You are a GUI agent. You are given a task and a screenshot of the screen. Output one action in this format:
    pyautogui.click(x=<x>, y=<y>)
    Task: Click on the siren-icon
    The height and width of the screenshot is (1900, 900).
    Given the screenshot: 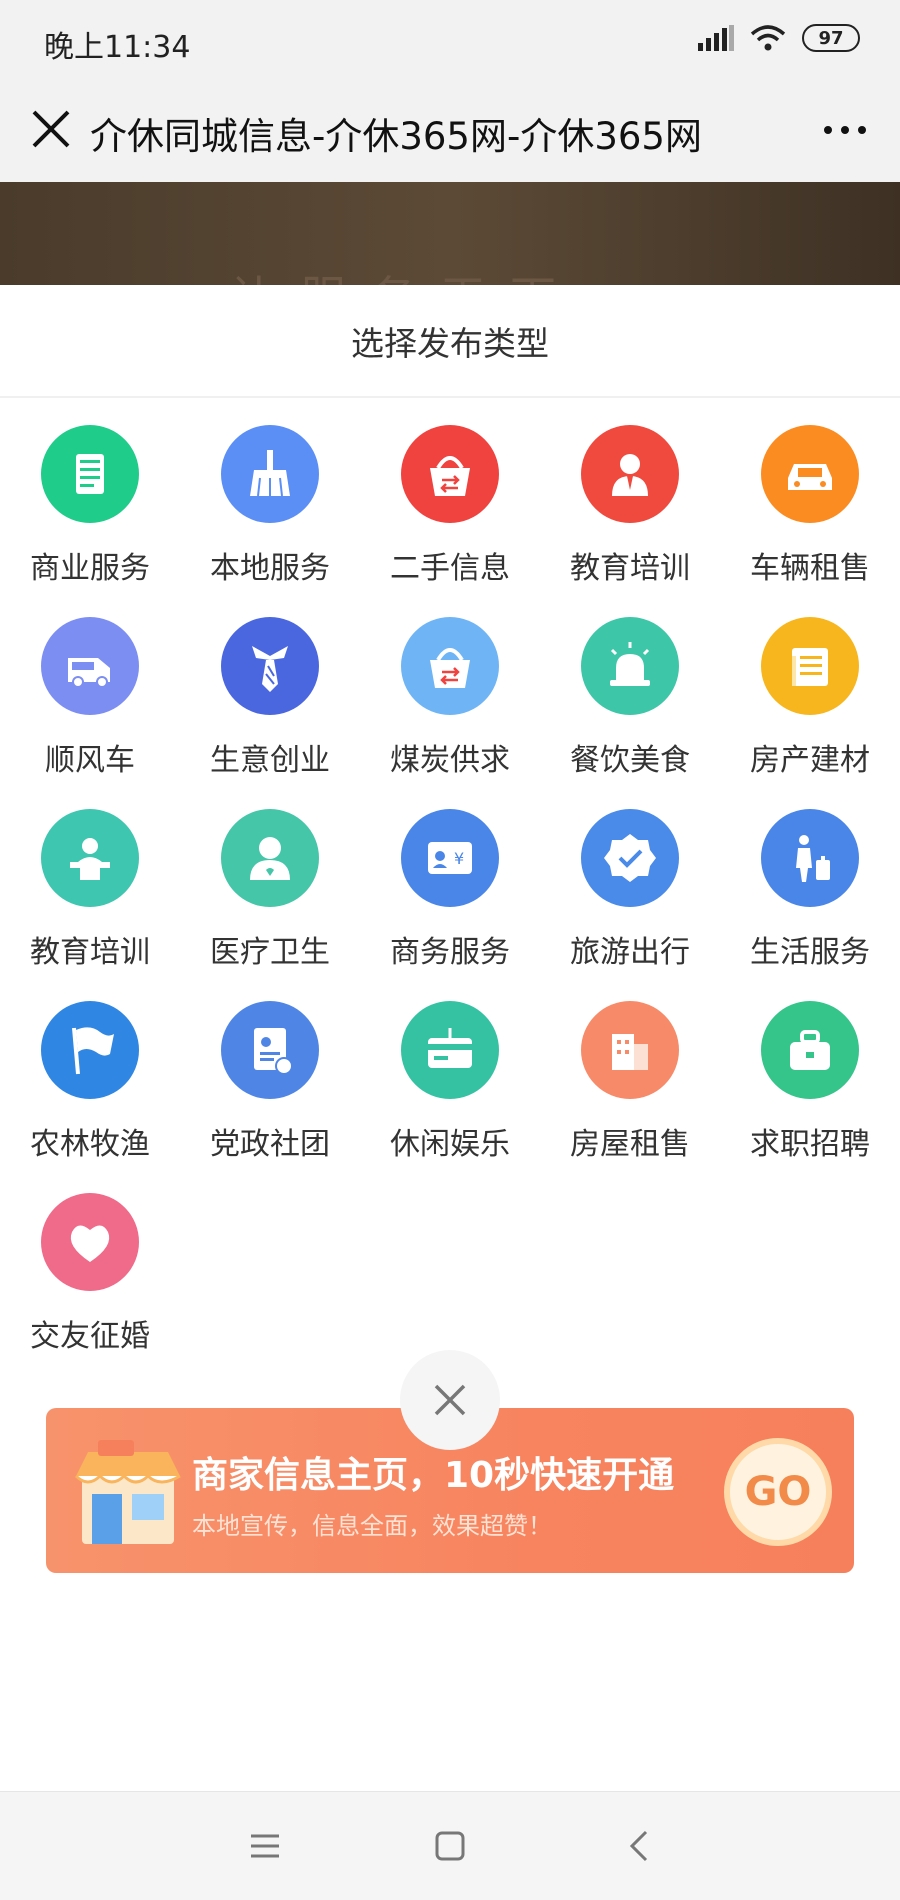 What is the action you would take?
    pyautogui.click(x=630, y=666)
    